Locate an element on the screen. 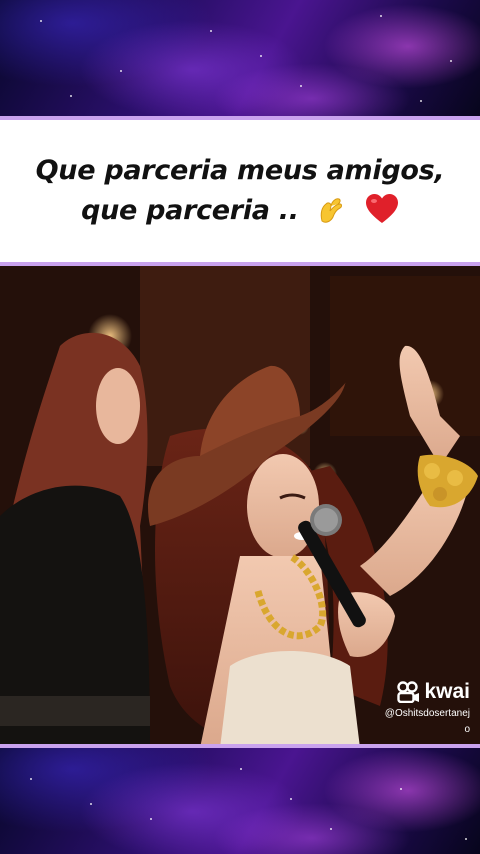 This screenshot has width=480, height=854. kwai-icon is located at coordinates (408, 692).